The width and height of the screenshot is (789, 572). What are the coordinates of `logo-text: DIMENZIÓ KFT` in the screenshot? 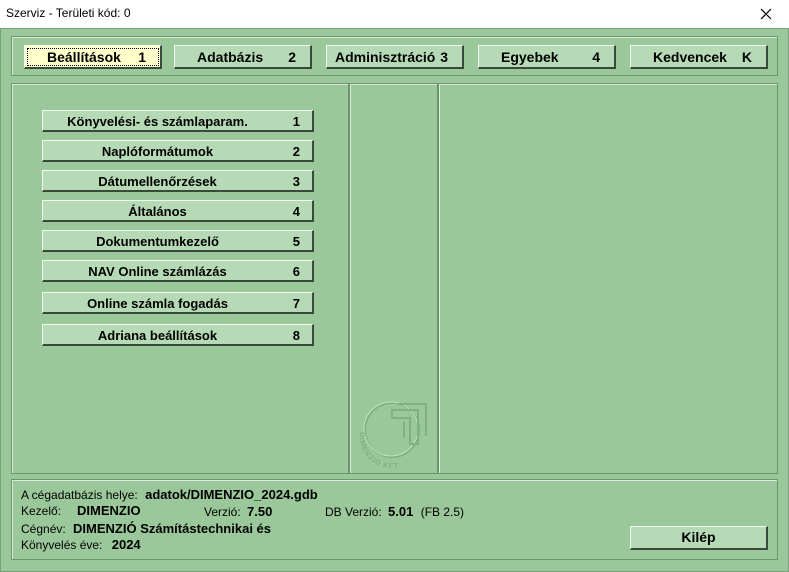 It's located at (378, 451).